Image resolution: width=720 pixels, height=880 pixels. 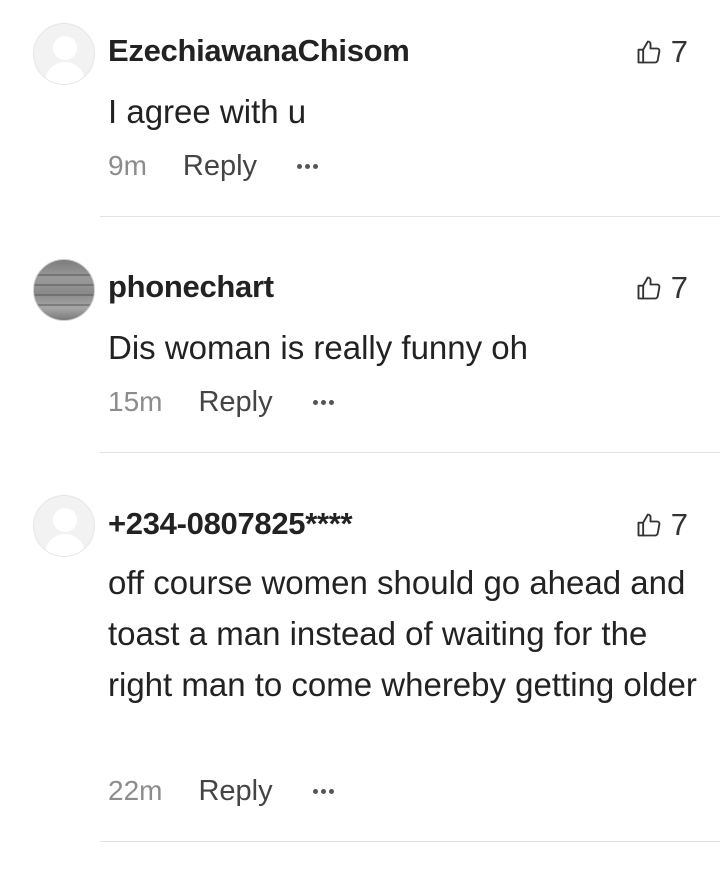 I want to click on photo-avatar, so click(x=64, y=290).